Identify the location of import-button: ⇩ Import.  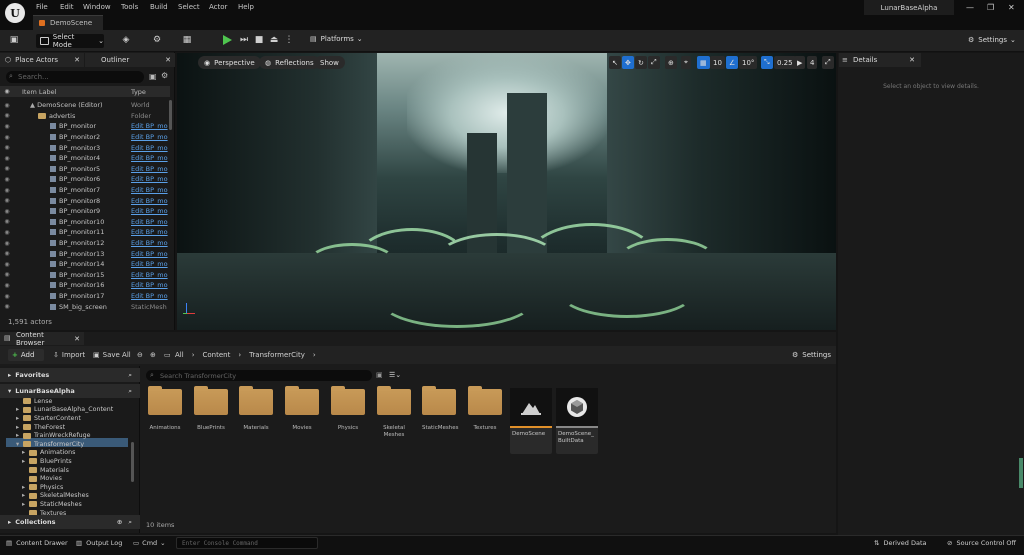
(69, 355).